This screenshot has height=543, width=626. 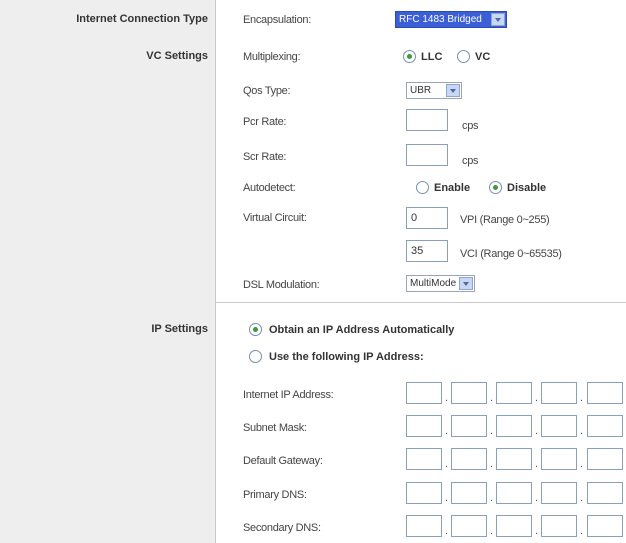 I want to click on qos-type-label: Qos Type:, so click(x=267, y=91).